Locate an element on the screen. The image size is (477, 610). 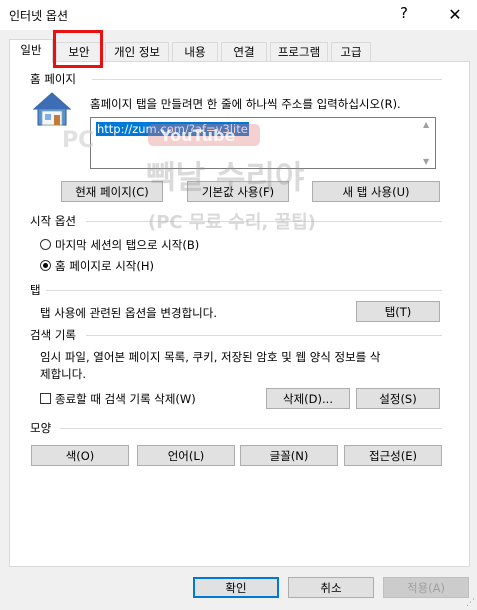
tabs-section-label: 탭 is located at coordinates (35, 290).